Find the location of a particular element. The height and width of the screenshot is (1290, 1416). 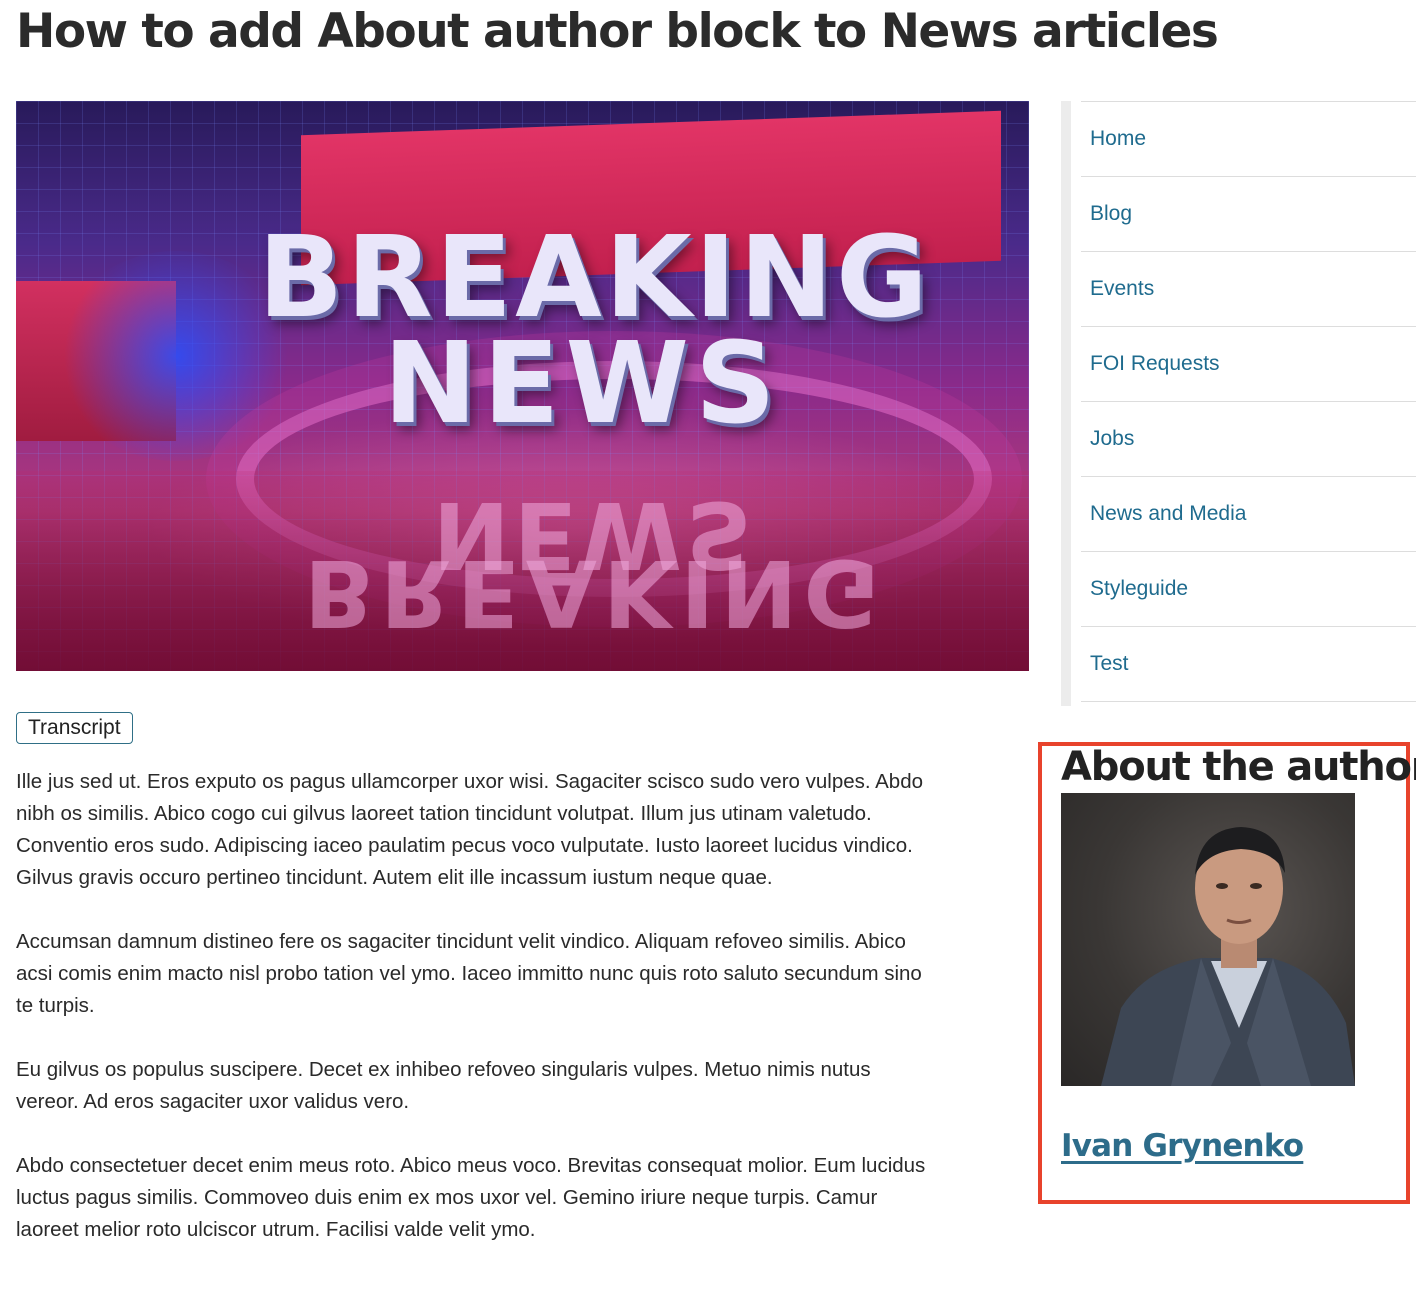

about-author-heading: About the author is located at coordinates (1238, 767).